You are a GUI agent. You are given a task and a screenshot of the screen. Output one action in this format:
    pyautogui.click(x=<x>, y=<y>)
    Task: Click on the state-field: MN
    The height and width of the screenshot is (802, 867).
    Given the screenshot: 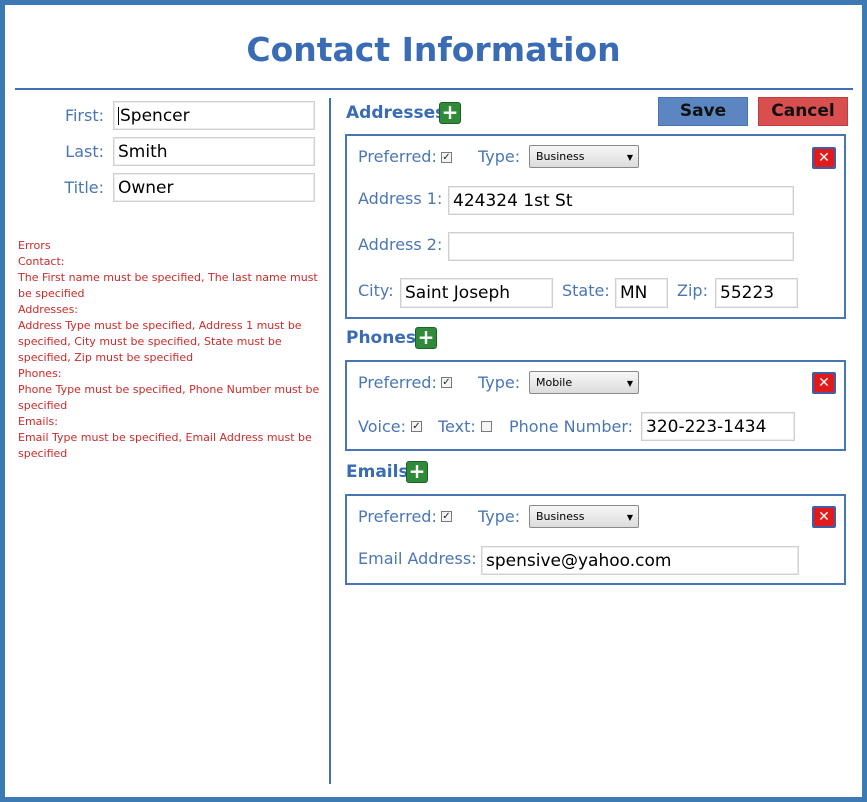 What is the action you would take?
    pyautogui.click(x=641, y=293)
    